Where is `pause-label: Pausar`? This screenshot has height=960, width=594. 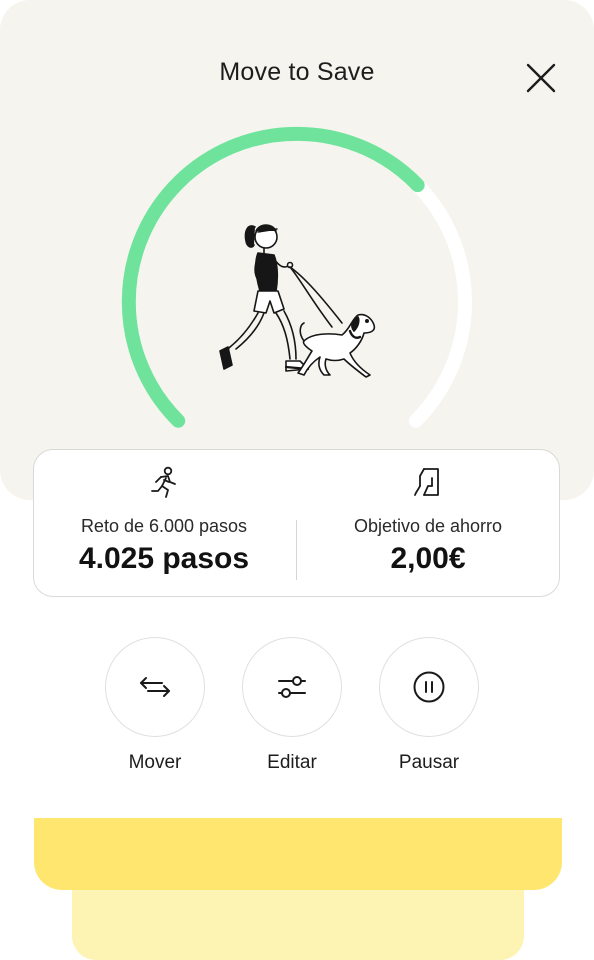
pause-label: Pausar is located at coordinates (429, 762).